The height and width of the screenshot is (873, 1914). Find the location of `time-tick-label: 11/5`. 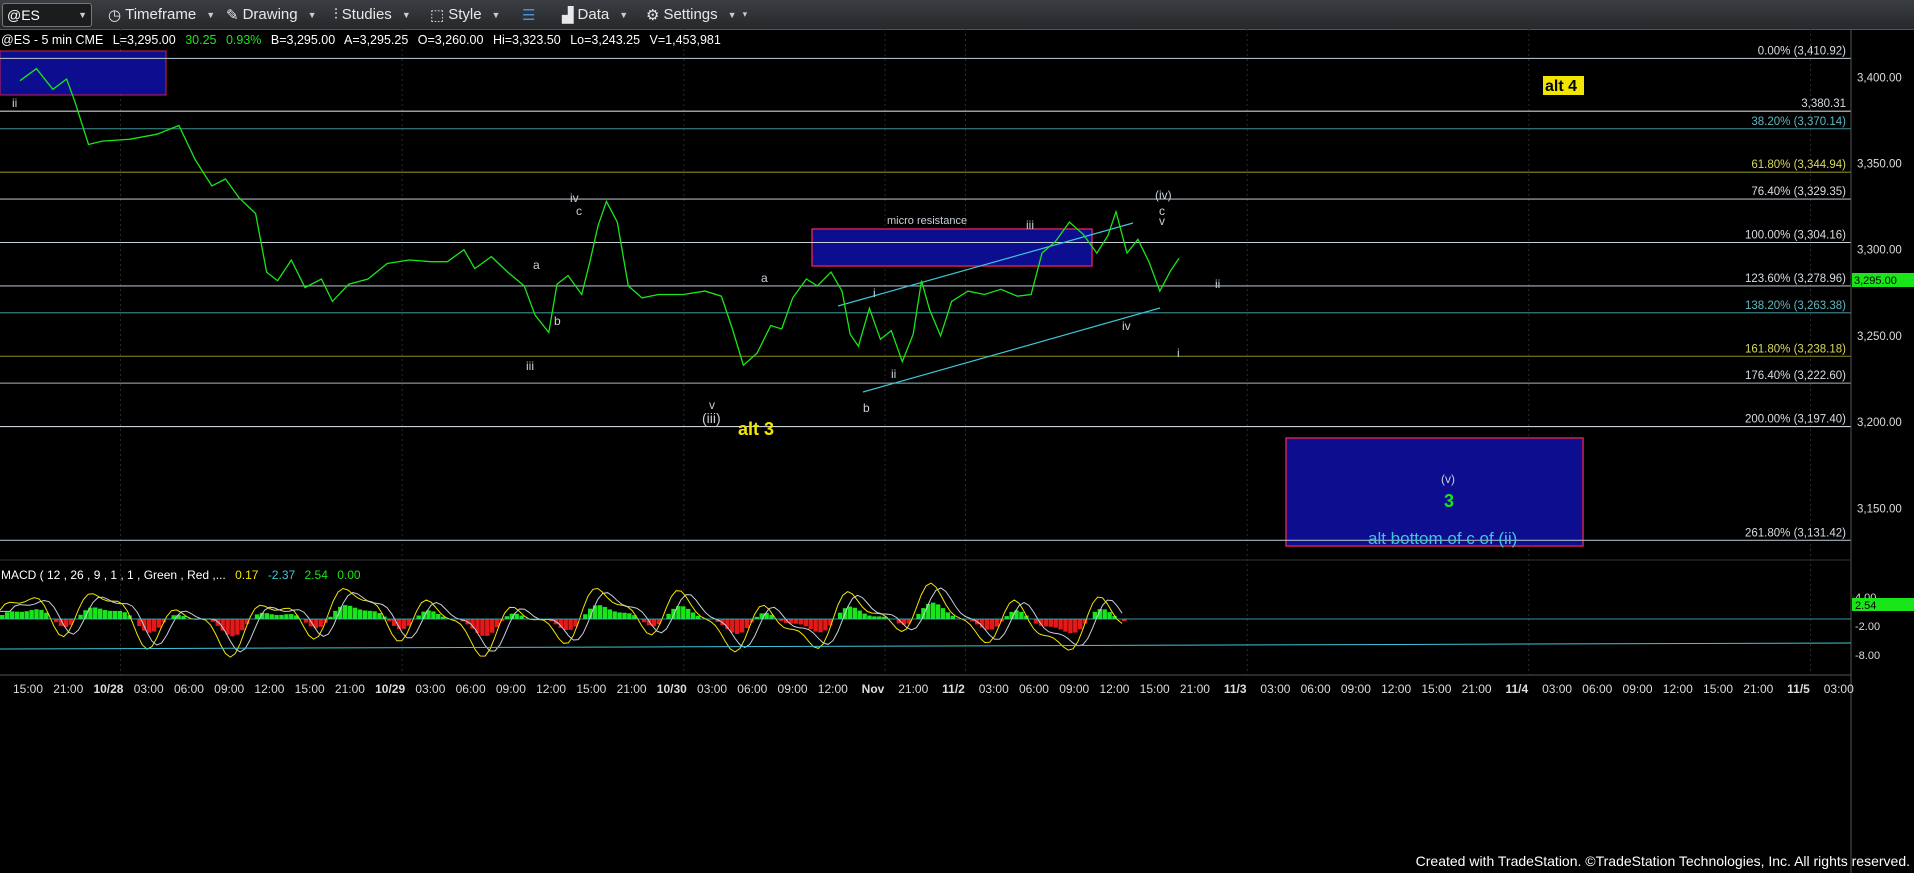

time-tick-label: 11/5 is located at coordinates (1798, 689).